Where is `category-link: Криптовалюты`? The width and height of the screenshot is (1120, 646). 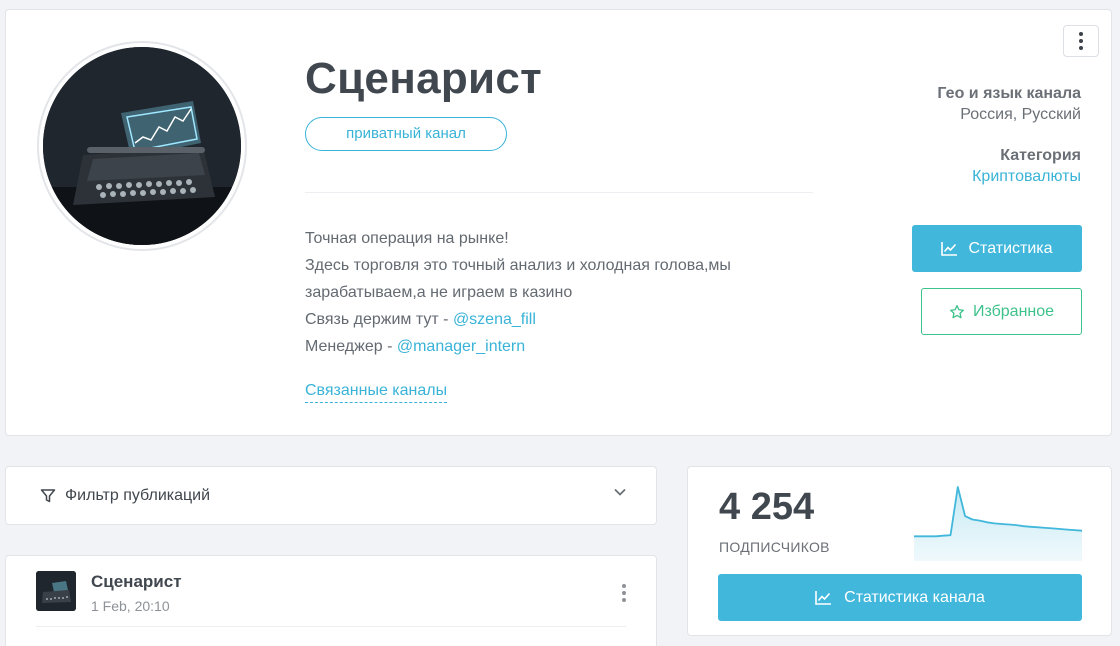
category-link: Криптовалюты is located at coordinates (1026, 177).